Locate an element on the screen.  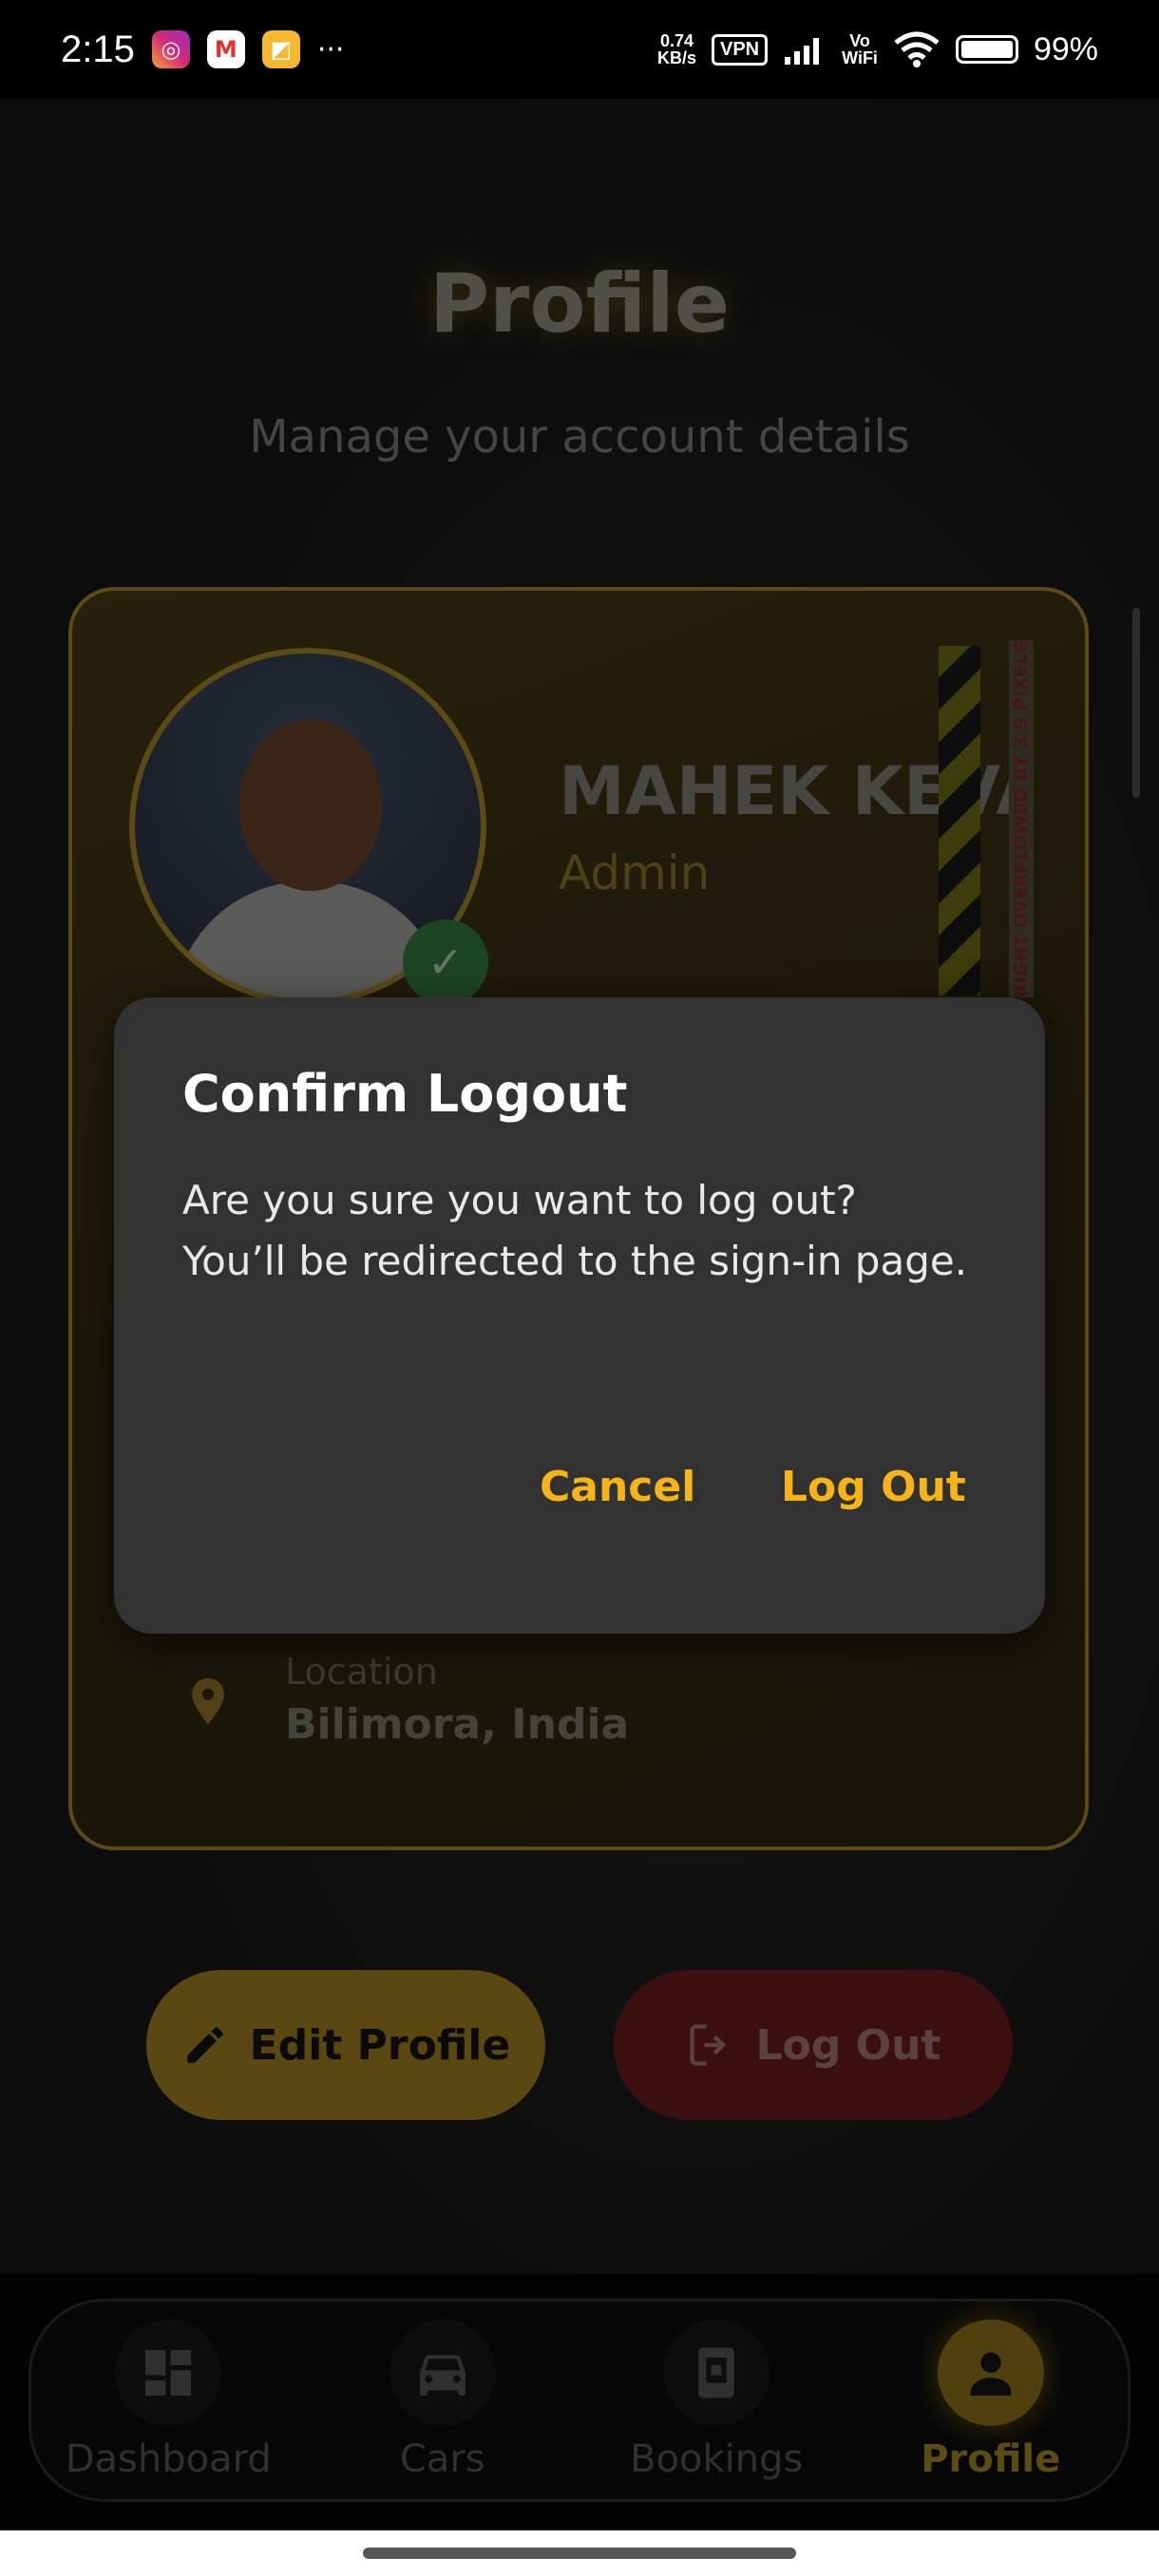
instagram-icon: ◎ is located at coordinates (170, 49).